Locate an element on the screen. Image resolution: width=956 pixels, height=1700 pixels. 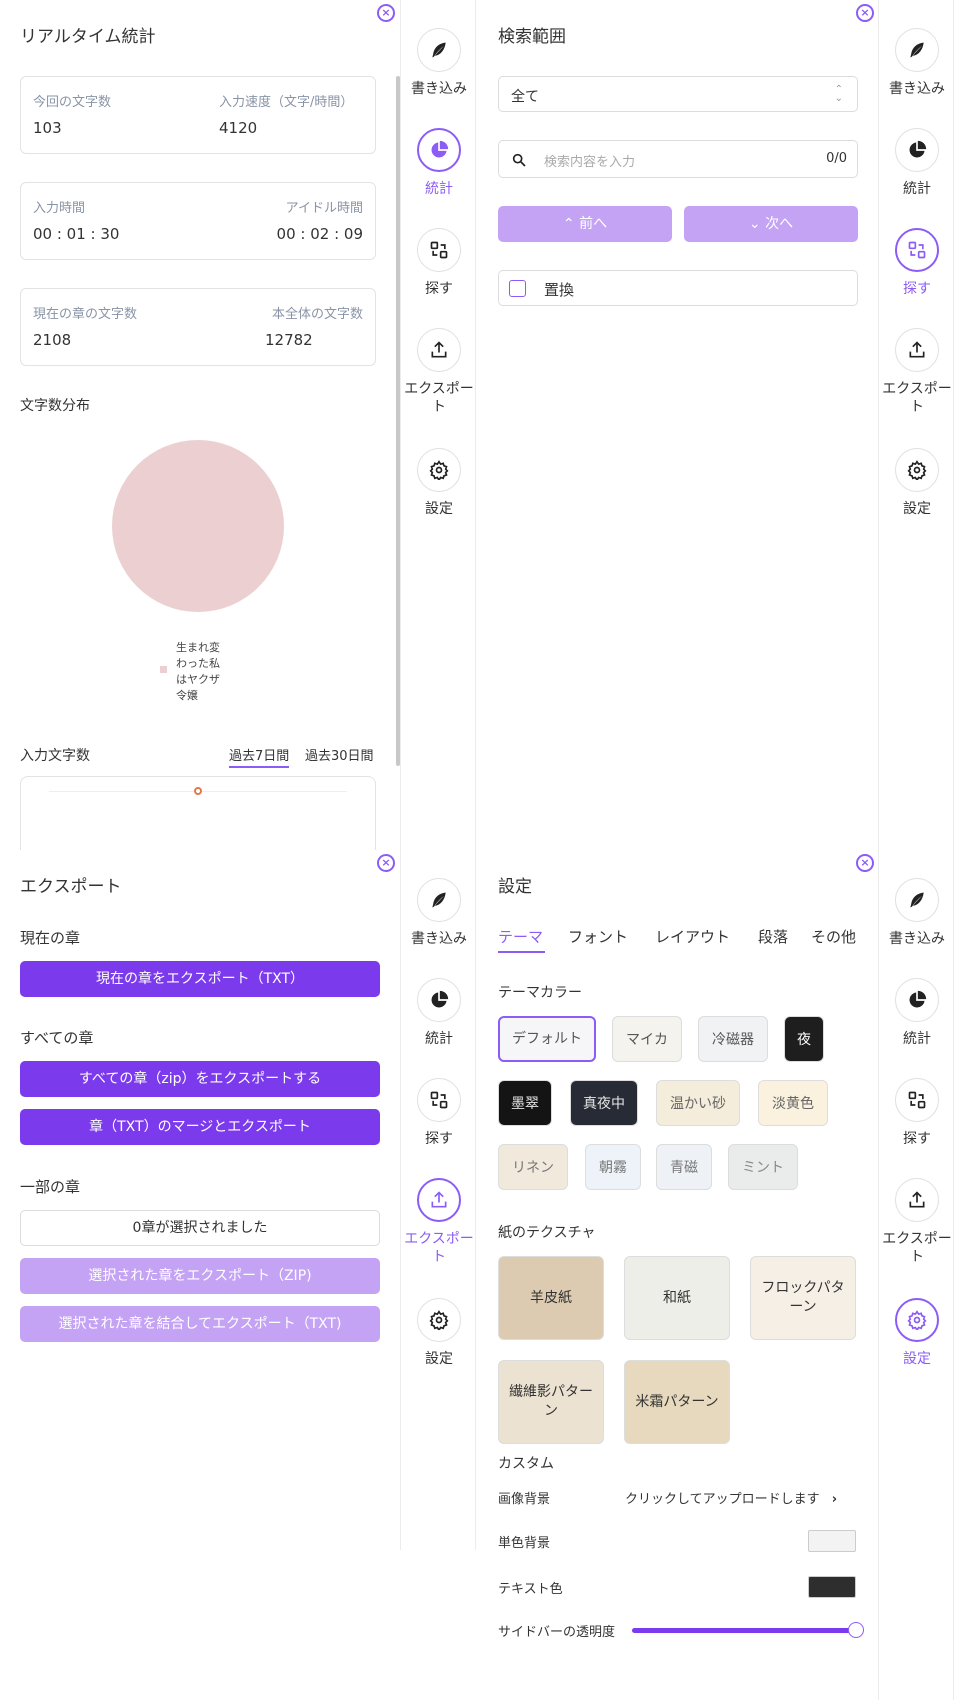
theme-night: 夜 is located at coordinates (804, 1039).